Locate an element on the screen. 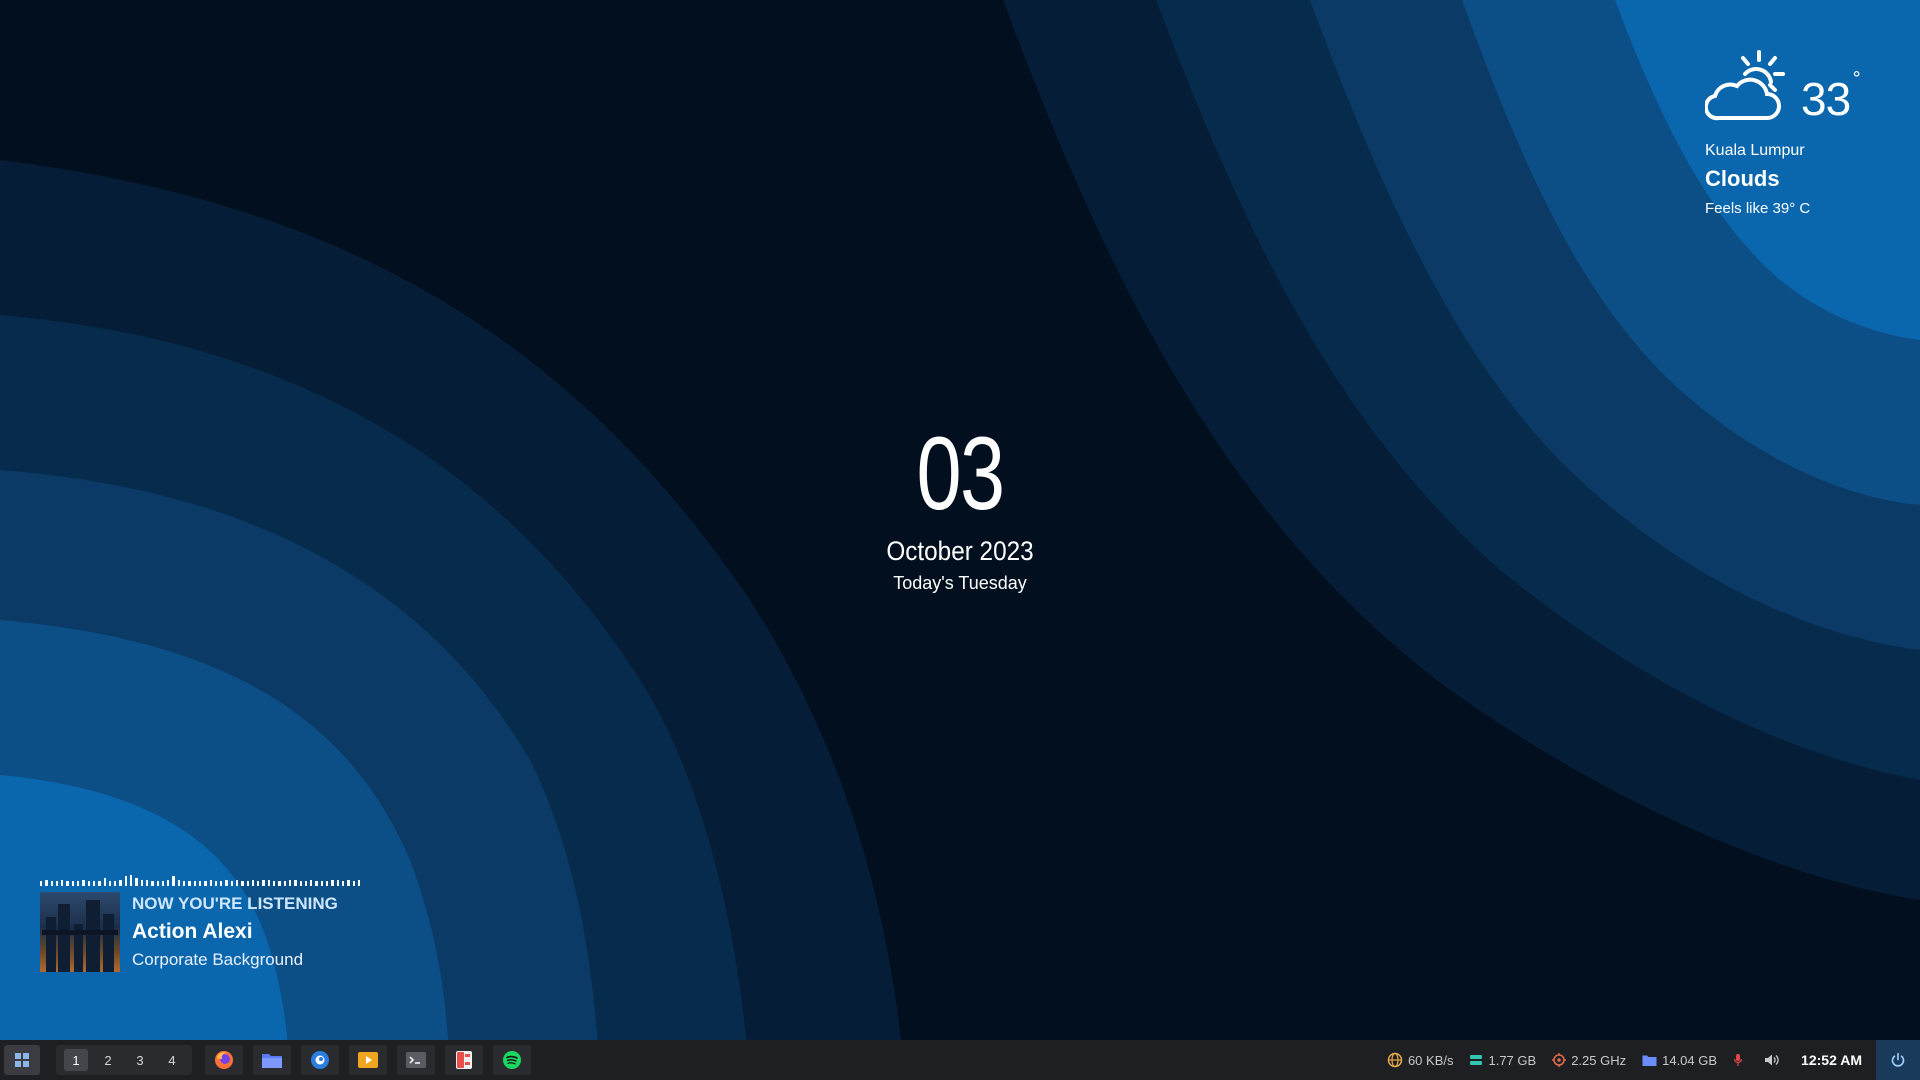  firefox-icon is located at coordinates (224, 1060).